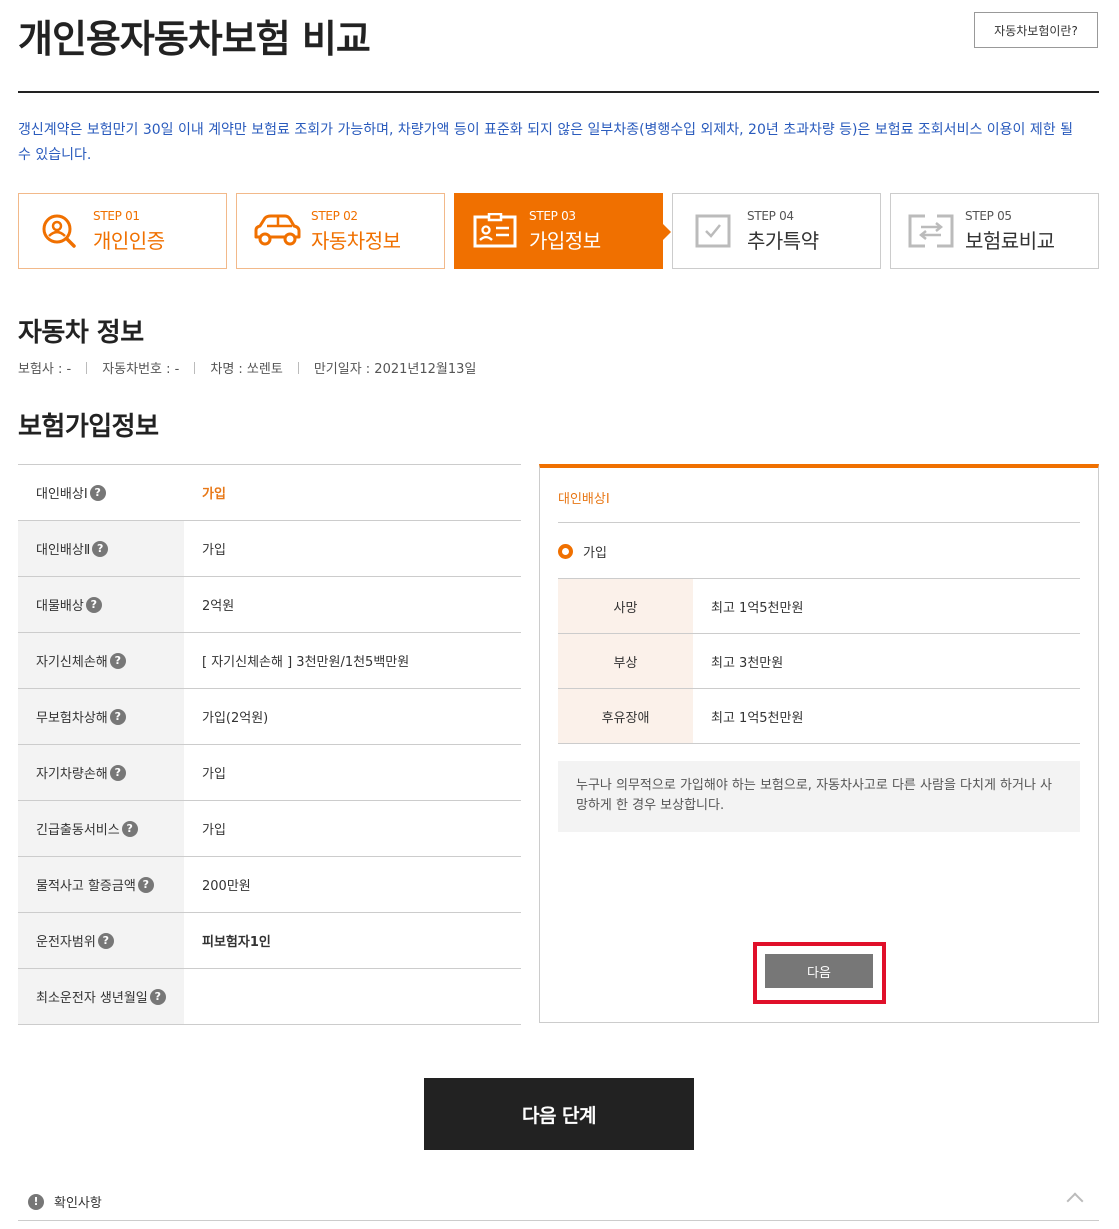 This screenshot has width=1119, height=1229. Describe the element at coordinates (625, 716) in the screenshot. I see `limit-label: 후유장애` at that location.